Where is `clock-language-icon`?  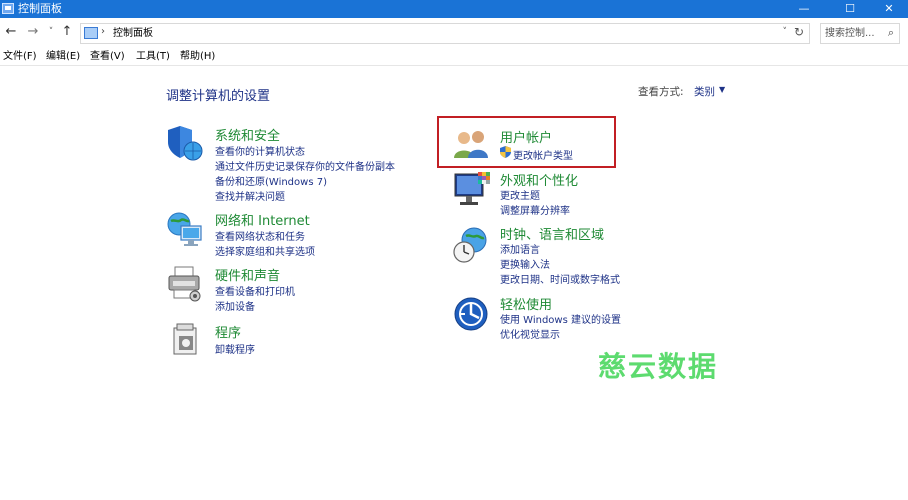 clock-language-icon is located at coordinates (472, 246).